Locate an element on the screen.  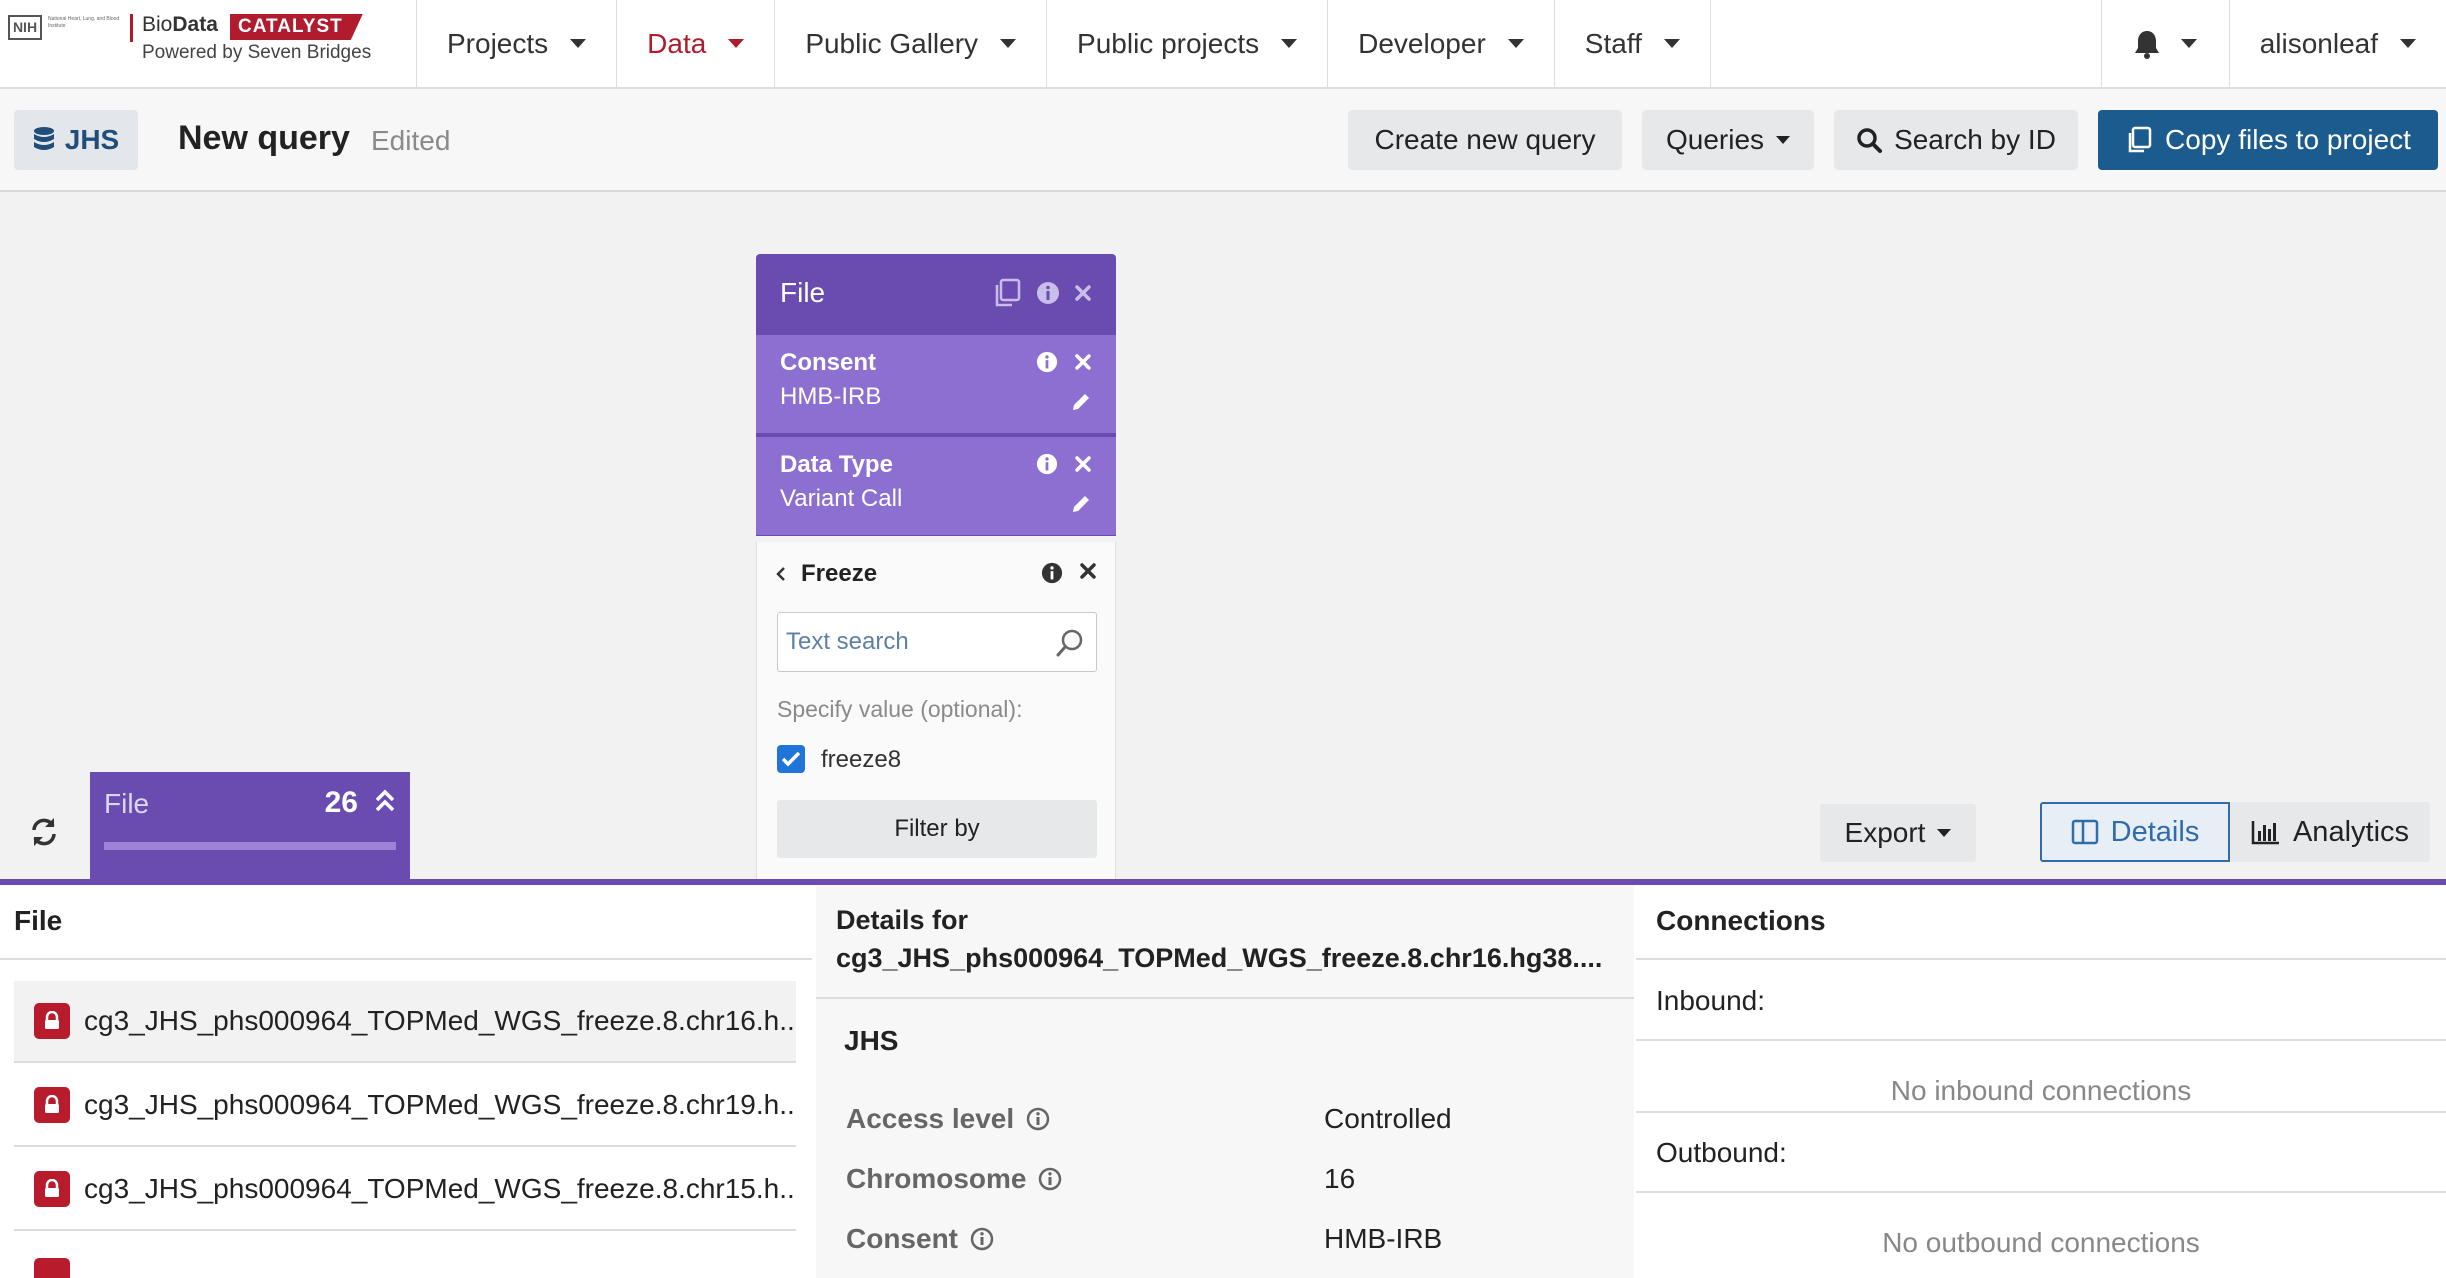
queries-dropdown: Queries is located at coordinates (1728, 140).